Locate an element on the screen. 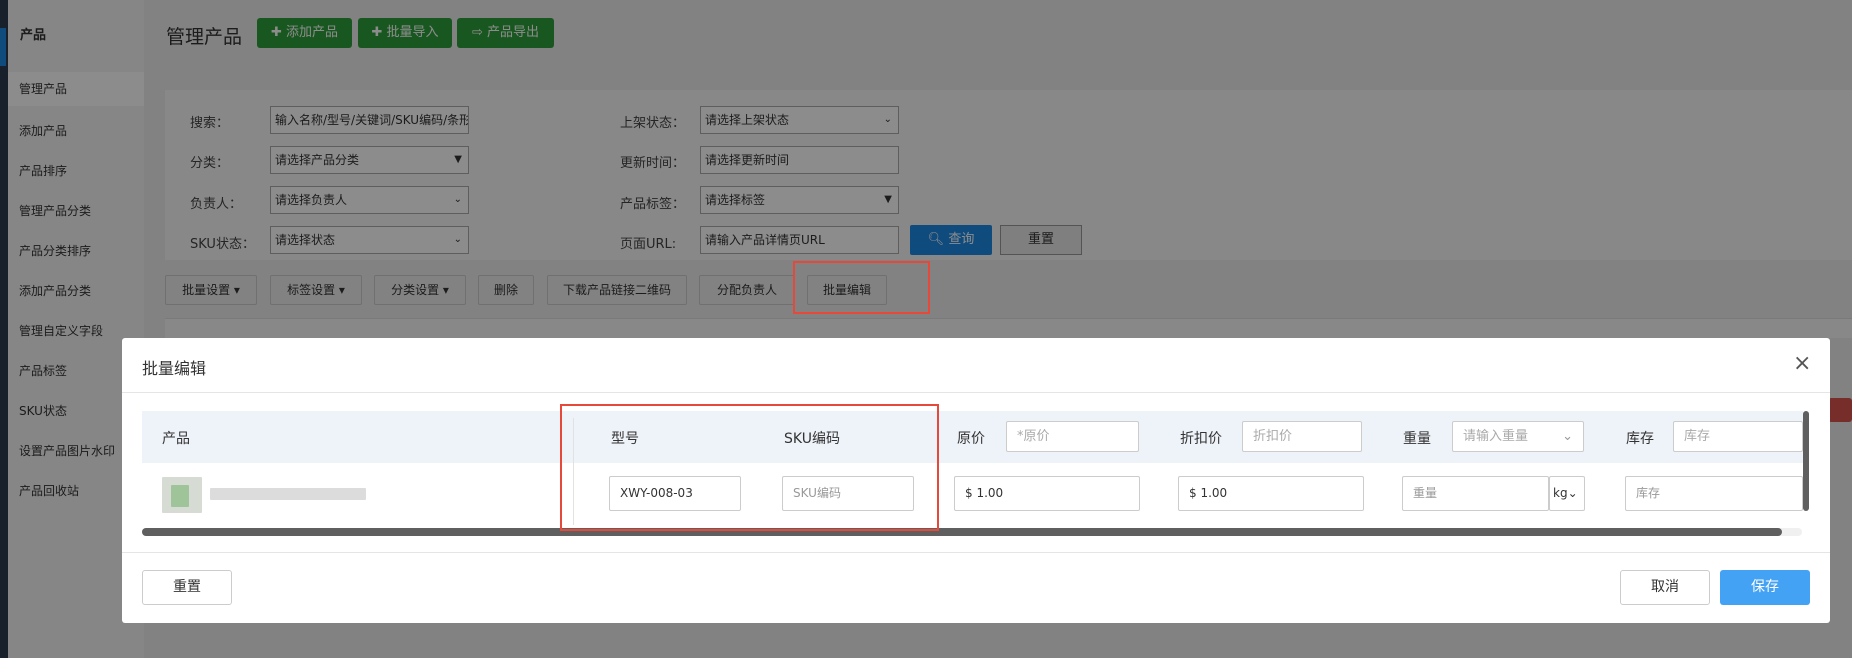 Image resolution: width=1852 pixels, height=658 pixels. download-qr-button: 下载产品链接二维码 is located at coordinates (617, 290).